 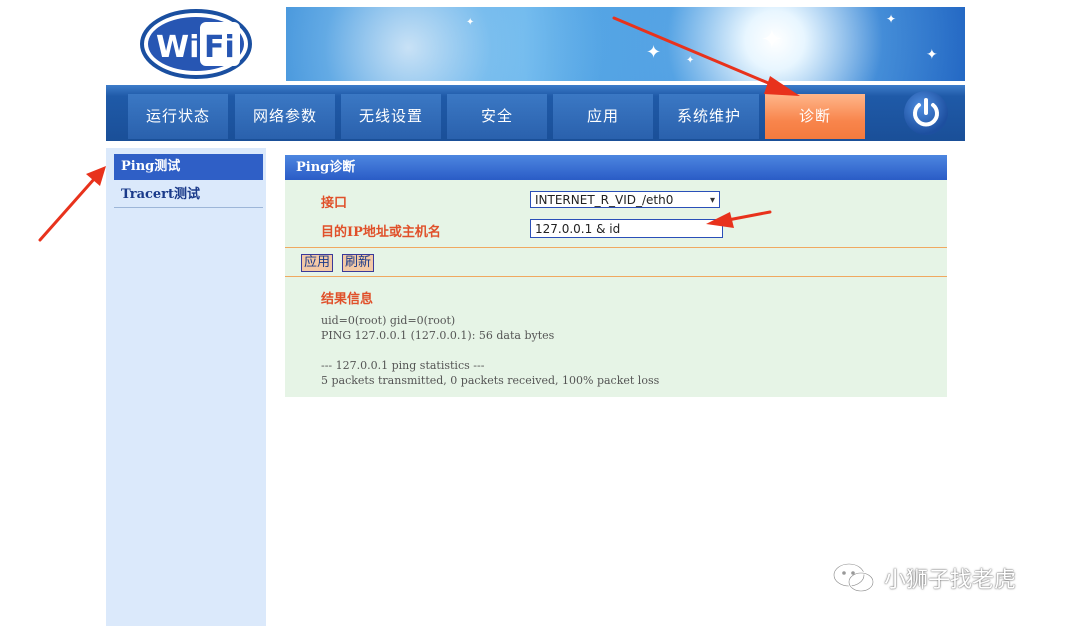 What do you see at coordinates (626, 228) in the screenshot?
I see `host-input` at bounding box center [626, 228].